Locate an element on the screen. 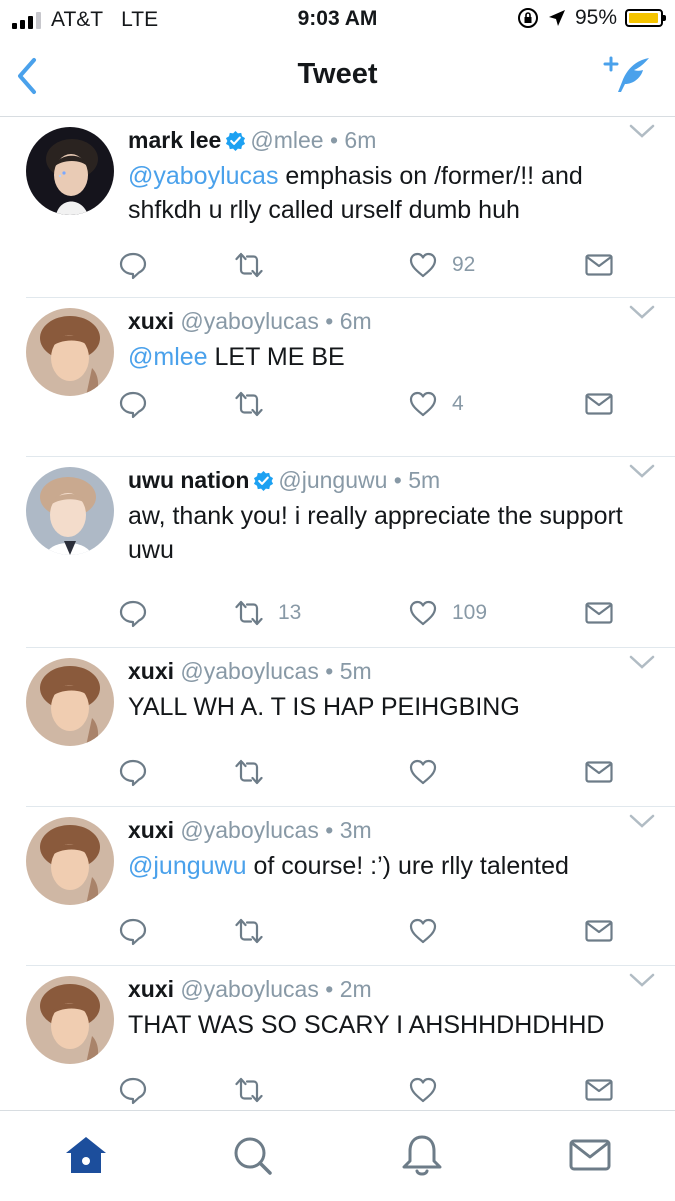  mention-link: @yaboylucas is located at coordinates (203, 176).